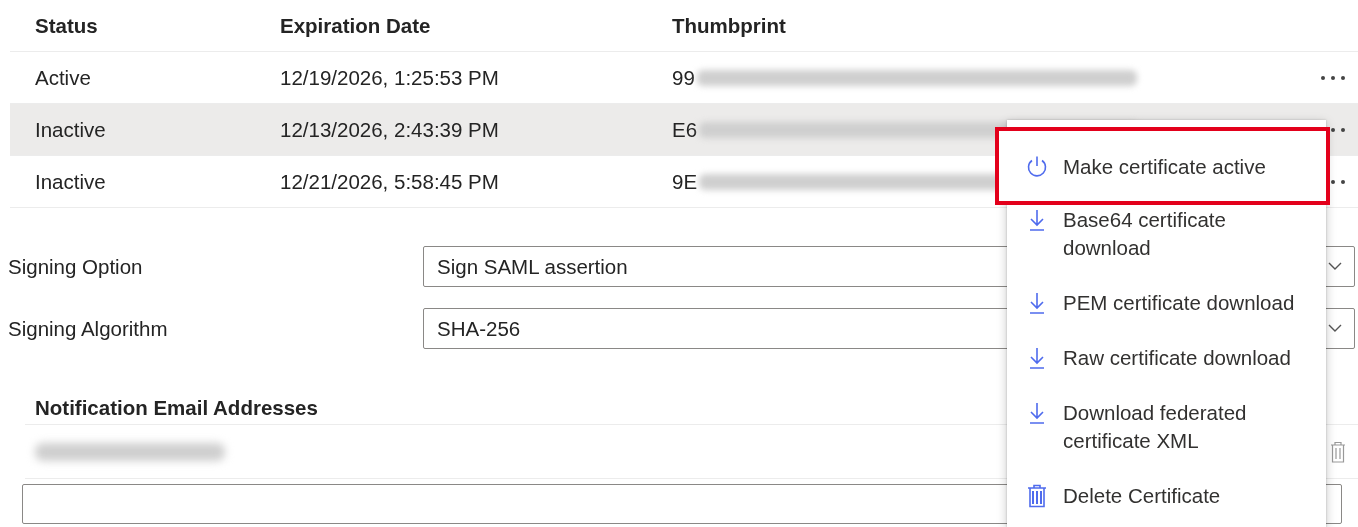 This screenshot has width=1358, height=527. Describe the element at coordinates (356, 25) in the screenshot. I see `column-header: Expiration Date` at that location.